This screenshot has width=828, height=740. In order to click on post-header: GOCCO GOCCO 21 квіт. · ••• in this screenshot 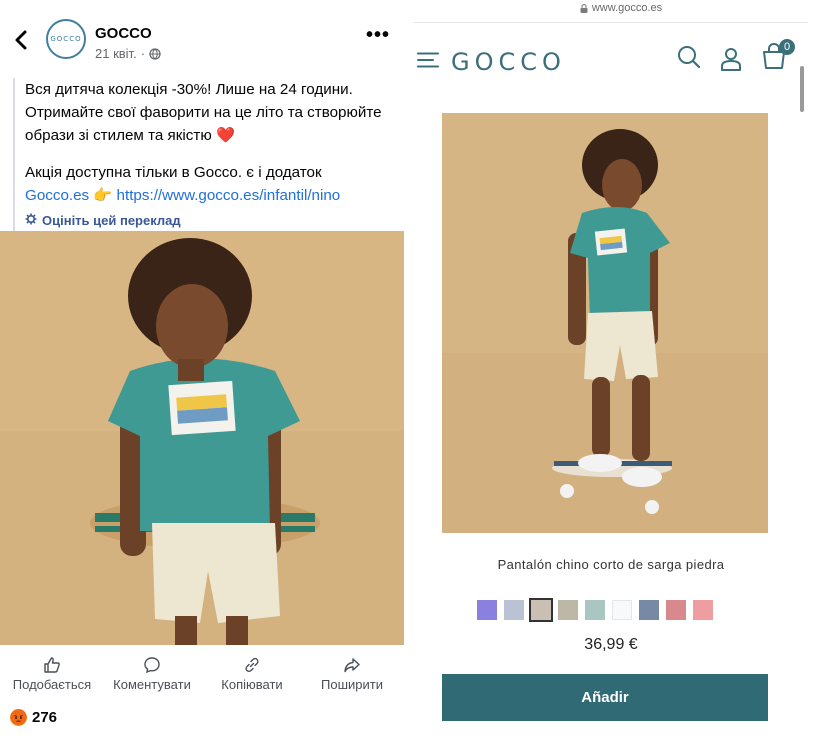, I will do `click(202, 41)`.